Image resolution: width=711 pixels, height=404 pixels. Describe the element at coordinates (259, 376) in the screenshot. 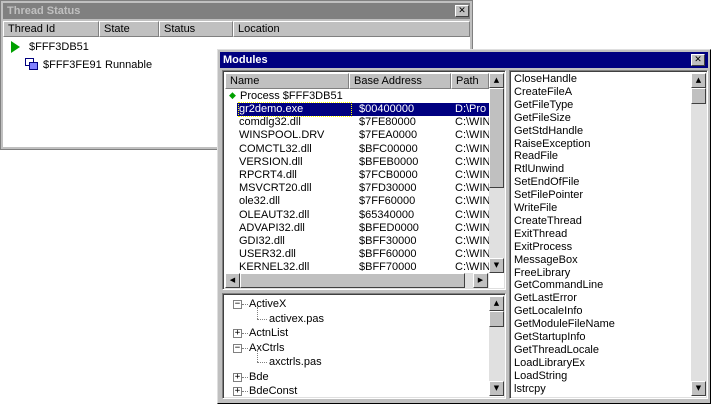

I see `unit-label: Bde` at that location.